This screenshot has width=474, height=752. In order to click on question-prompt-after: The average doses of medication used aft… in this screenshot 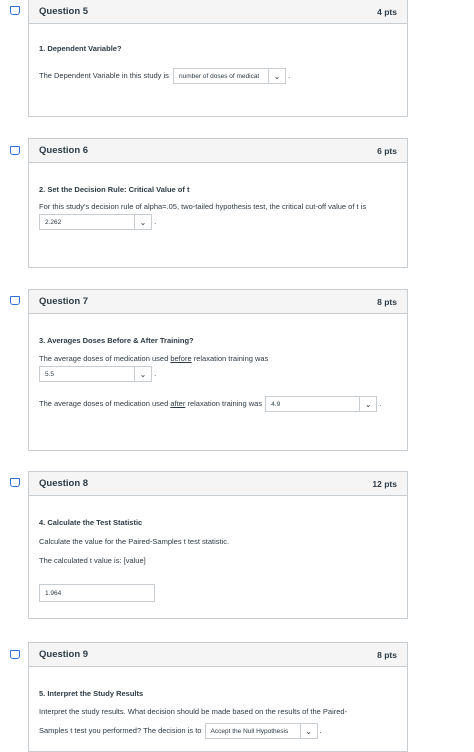, I will do `click(218, 404)`.